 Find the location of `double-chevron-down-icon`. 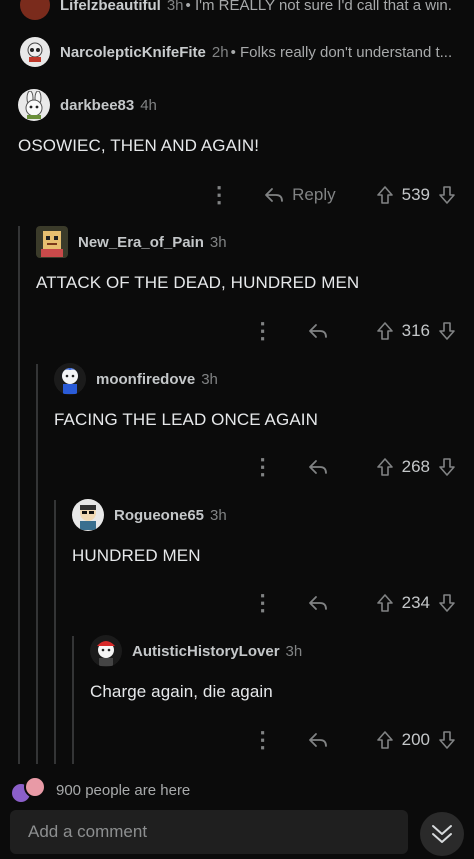

double-chevron-down-icon is located at coordinates (442, 834).